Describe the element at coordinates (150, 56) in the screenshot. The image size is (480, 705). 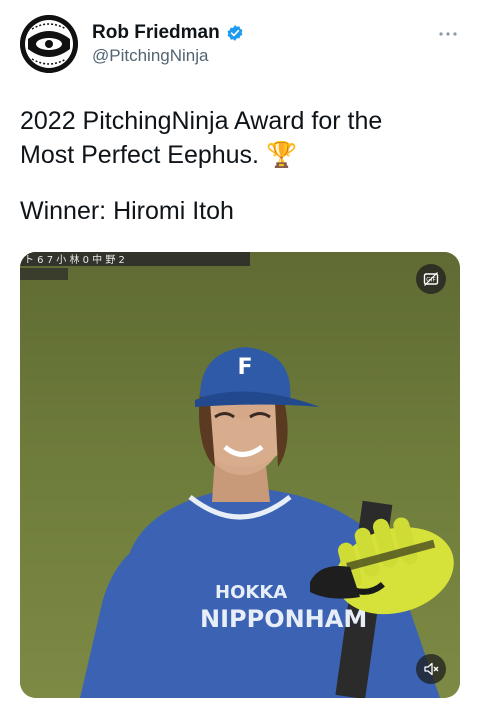
I see `author-handle: @PitchingNinja` at that location.